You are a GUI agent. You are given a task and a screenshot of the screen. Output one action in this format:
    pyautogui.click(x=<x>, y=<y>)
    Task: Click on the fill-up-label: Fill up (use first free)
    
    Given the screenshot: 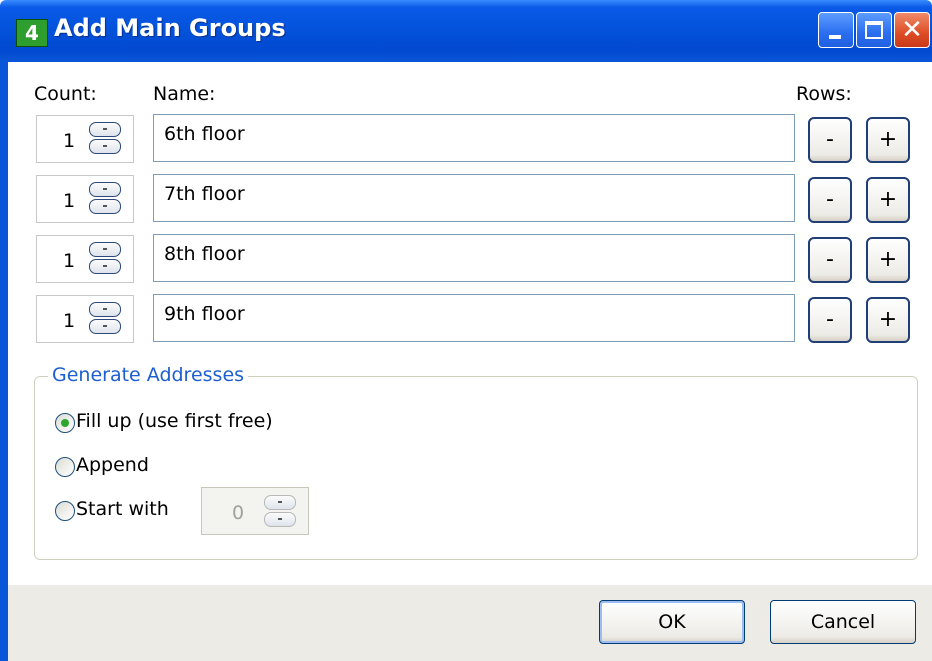 What is the action you would take?
    pyautogui.click(x=174, y=421)
    